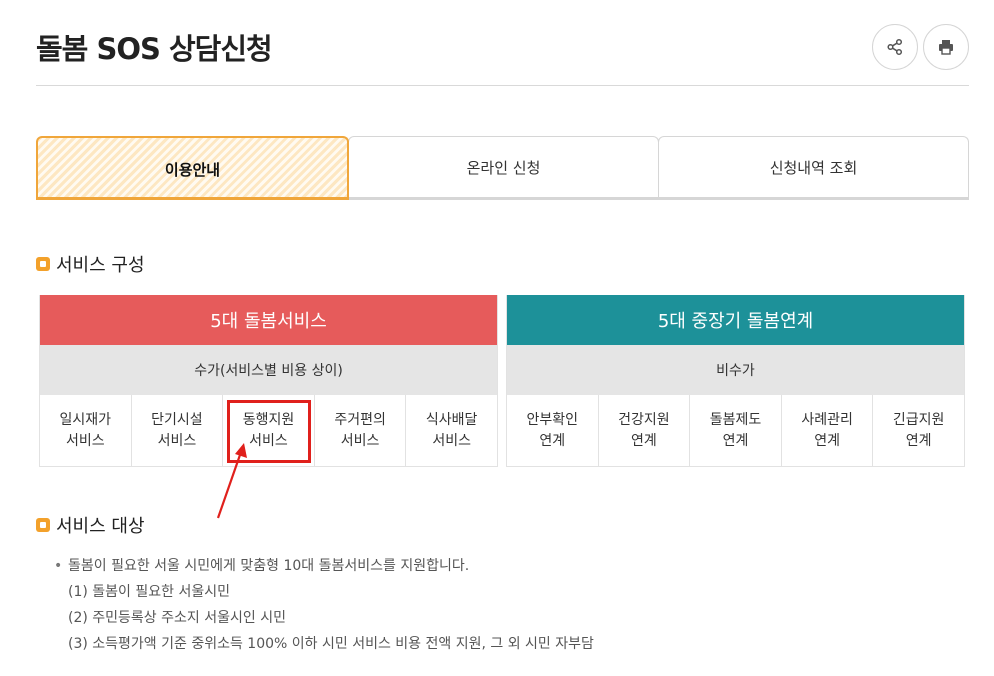  I want to click on annotation-arrow-icon, so click(231, 481).